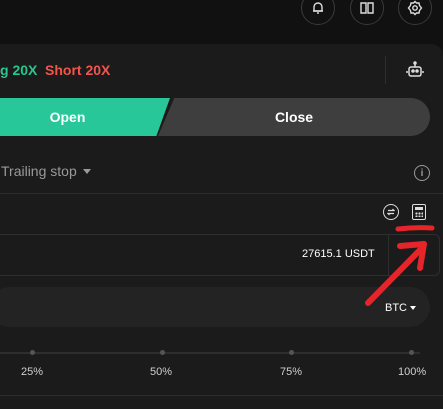 This screenshot has height=409, width=443. Describe the element at coordinates (318, 8) in the screenshot. I see `alarm-icon` at that location.